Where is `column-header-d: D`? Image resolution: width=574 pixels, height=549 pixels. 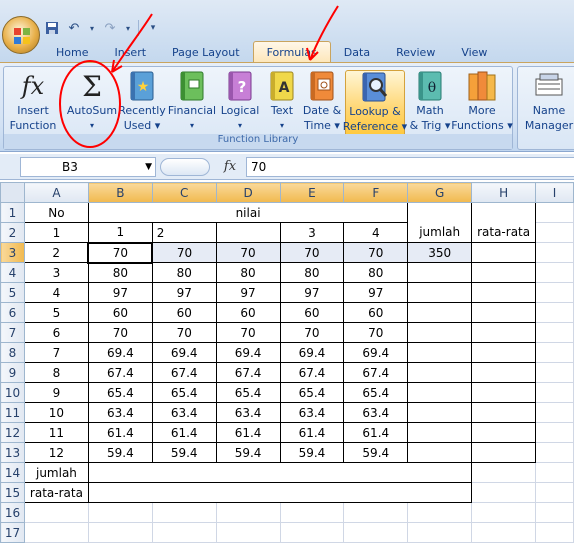
column-header-d: D is located at coordinates (248, 192).